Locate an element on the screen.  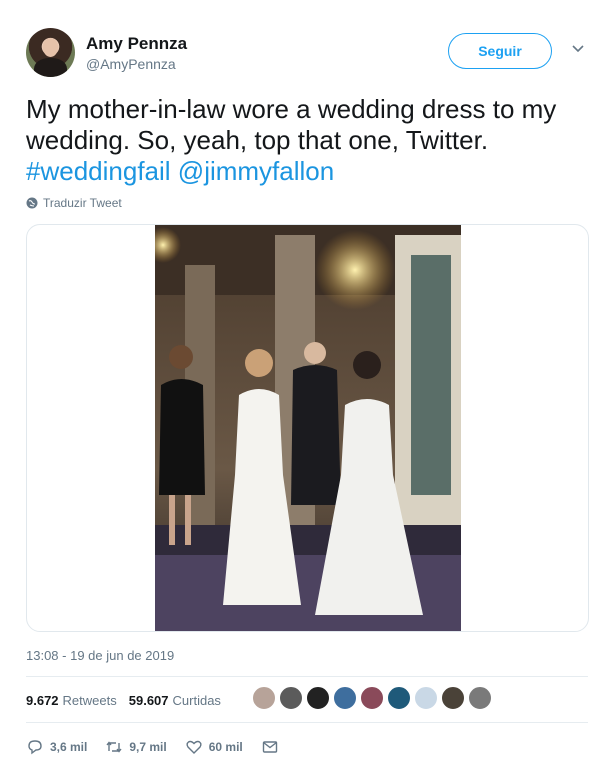
tweet-actions: 3,6 mil 9,7 mil 60 mil is located at coordinates (161, 747).